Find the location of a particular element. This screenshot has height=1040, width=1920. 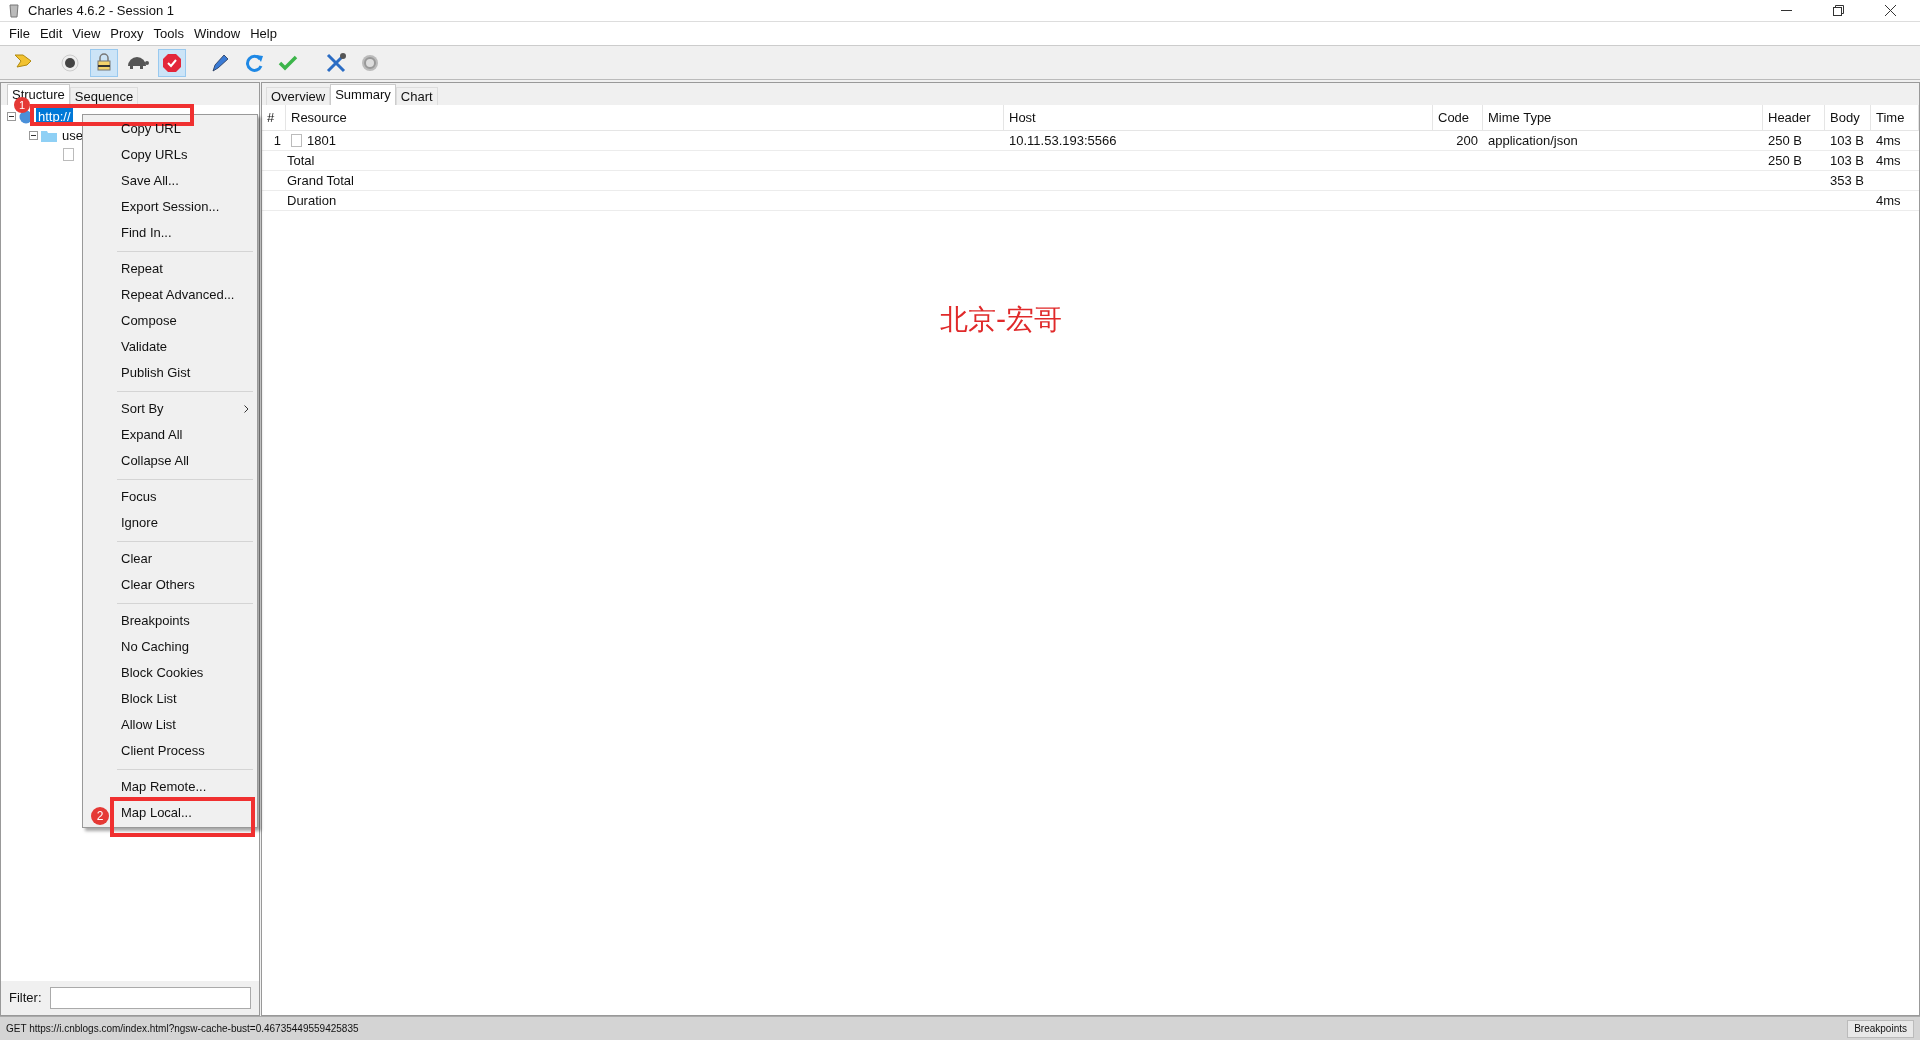

overlay-text: 北京-宏哥 is located at coordinates (1001, 320).